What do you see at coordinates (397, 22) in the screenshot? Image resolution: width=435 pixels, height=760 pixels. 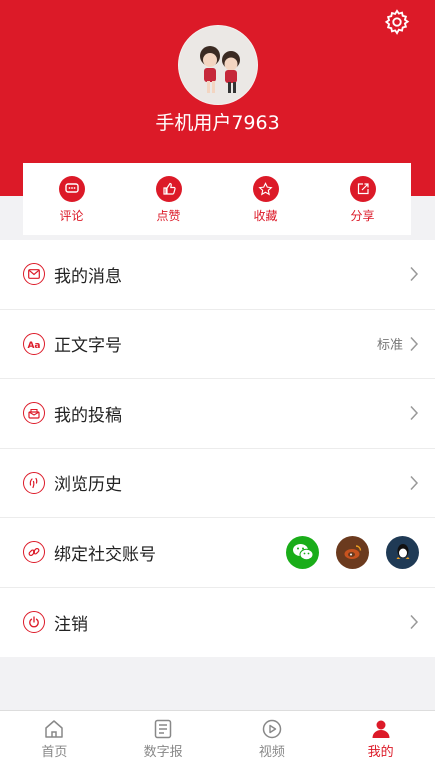 I see `gear-icon` at bounding box center [397, 22].